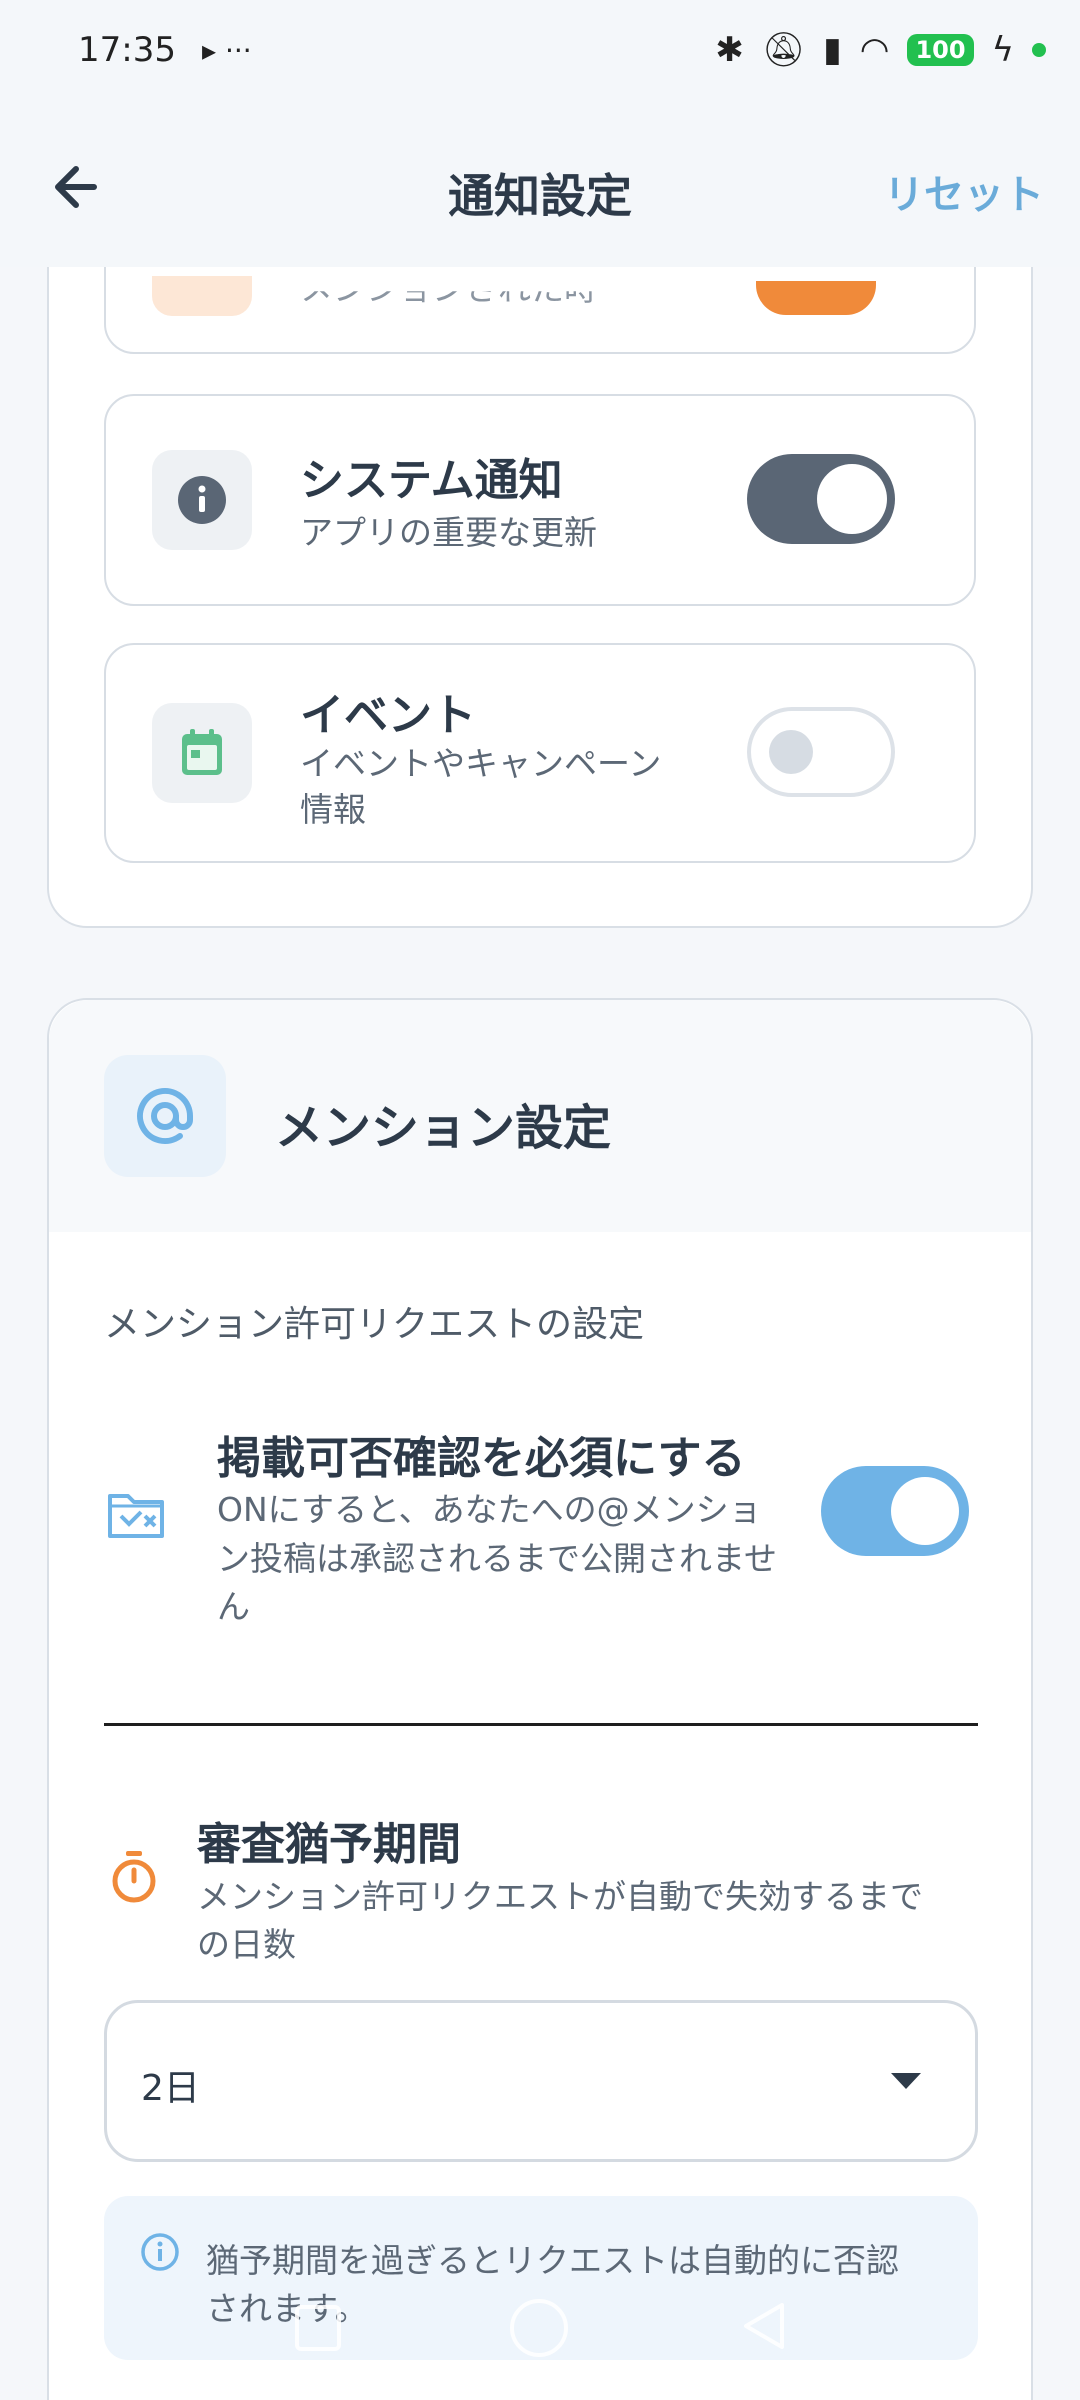 This screenshot has height=2400, width=1080. Describe the element at coordinates (816, 298) in the screenshot. I see `mention-notification-toggle` at that location.